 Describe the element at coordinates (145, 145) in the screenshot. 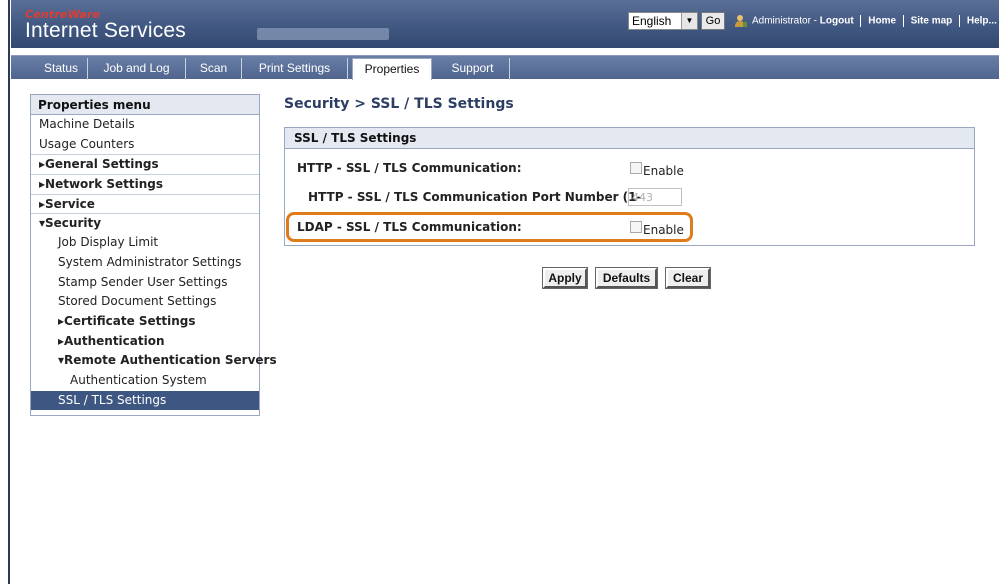

I see `sidebar-item-usage-counters: Usage Counters` at that location.